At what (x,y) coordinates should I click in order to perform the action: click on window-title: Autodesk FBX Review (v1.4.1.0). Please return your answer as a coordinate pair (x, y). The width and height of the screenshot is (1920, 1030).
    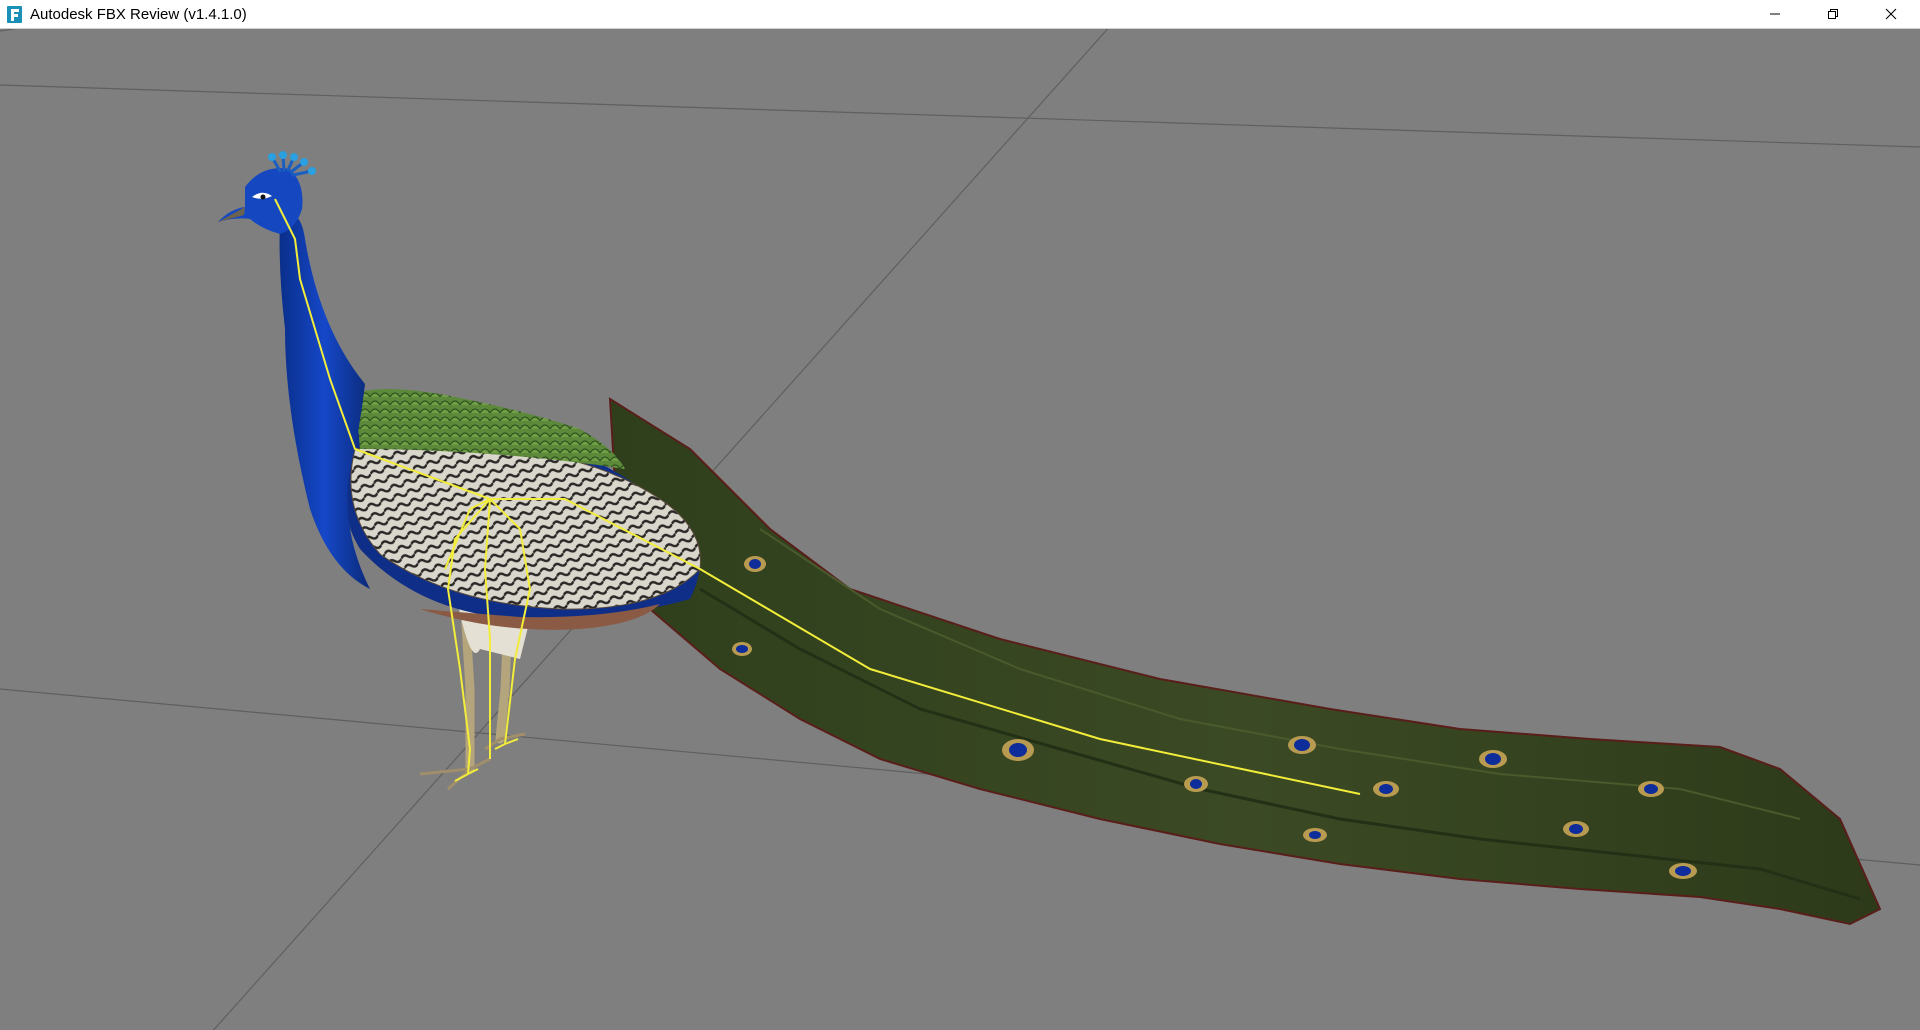
    Looking at the image, I should click on (138, 14).